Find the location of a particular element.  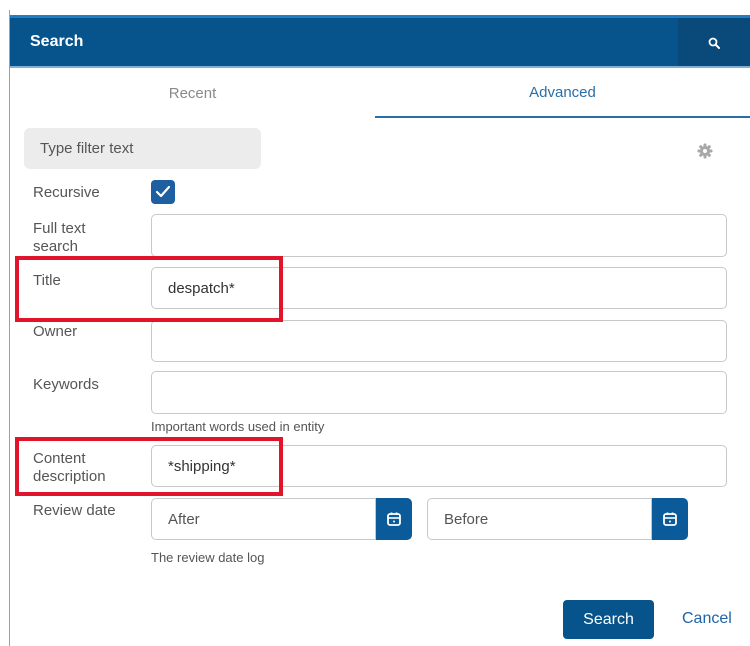

recursive-label: Recursive is located at coordinates (66, 192).